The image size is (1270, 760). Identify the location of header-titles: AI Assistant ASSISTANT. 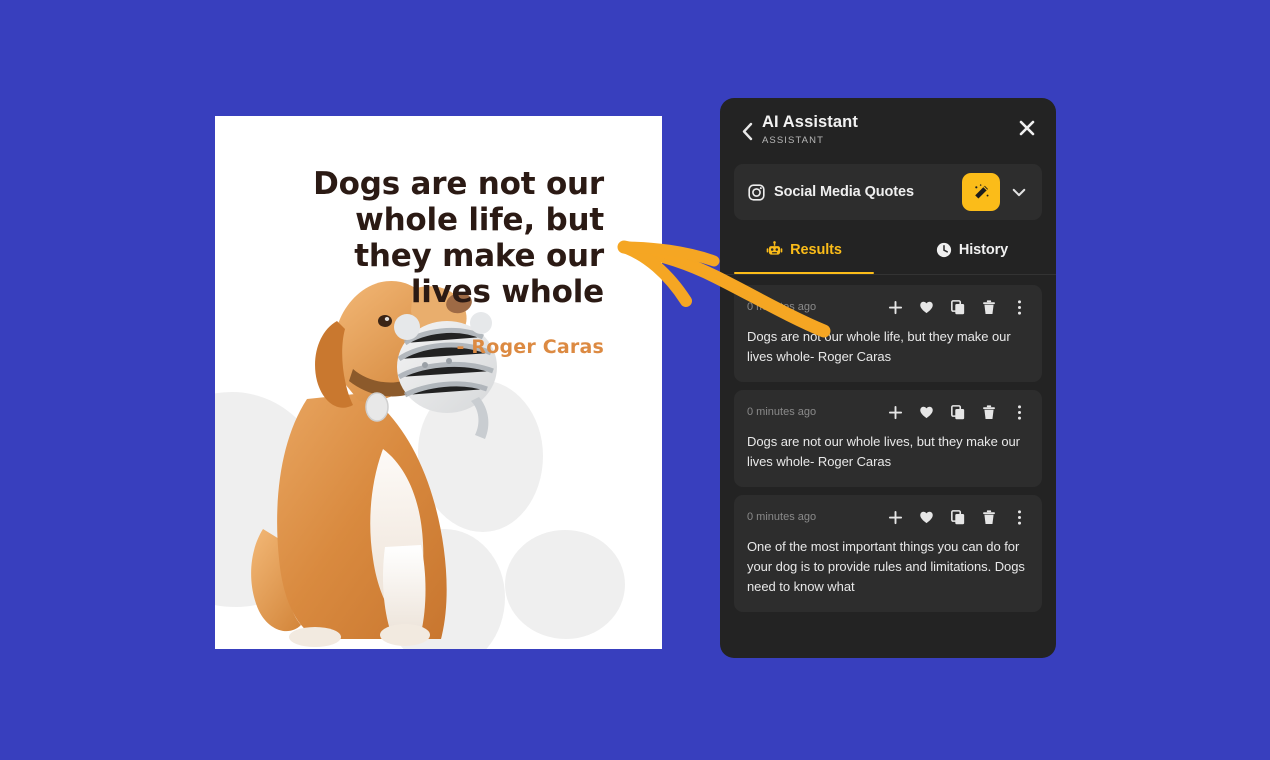
(889, 129).